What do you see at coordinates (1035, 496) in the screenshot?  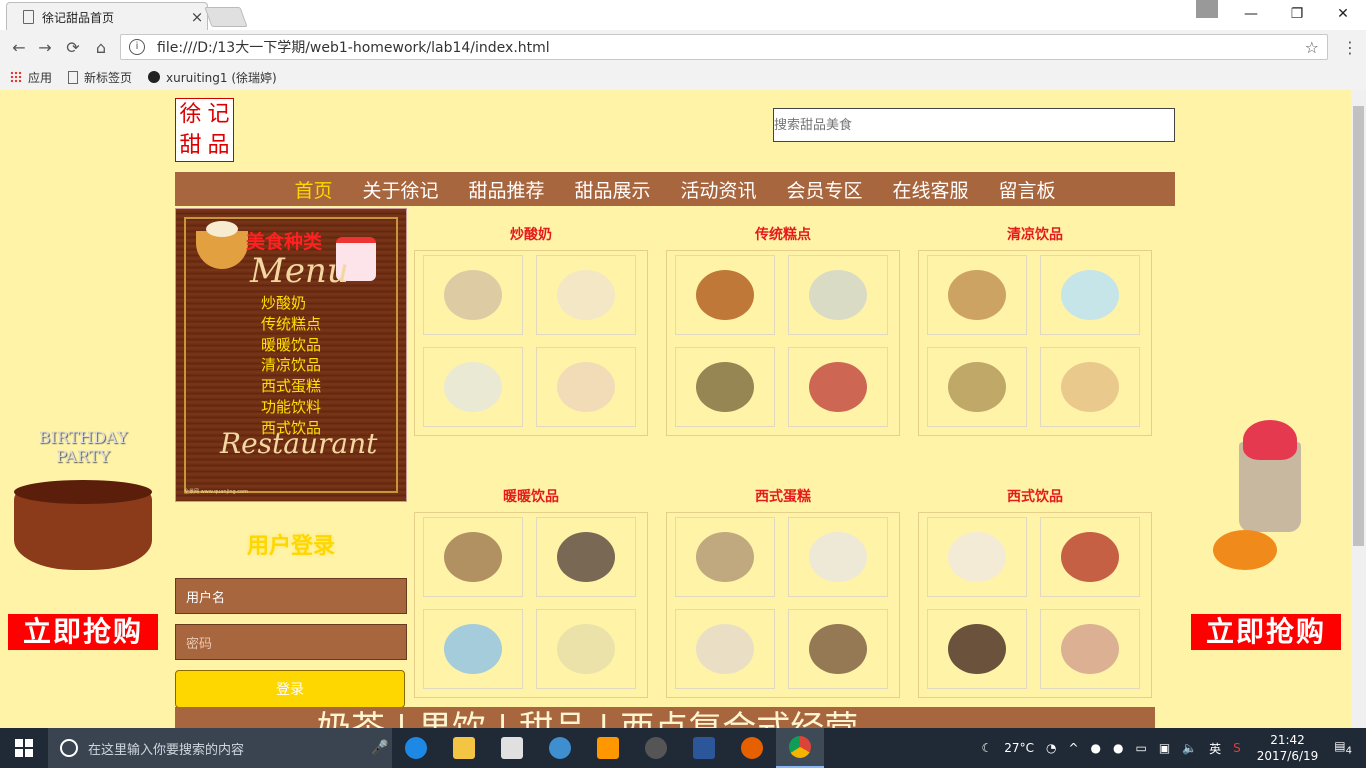 I see `category-title: 西式饮品` at bounding box center [1035, 496].